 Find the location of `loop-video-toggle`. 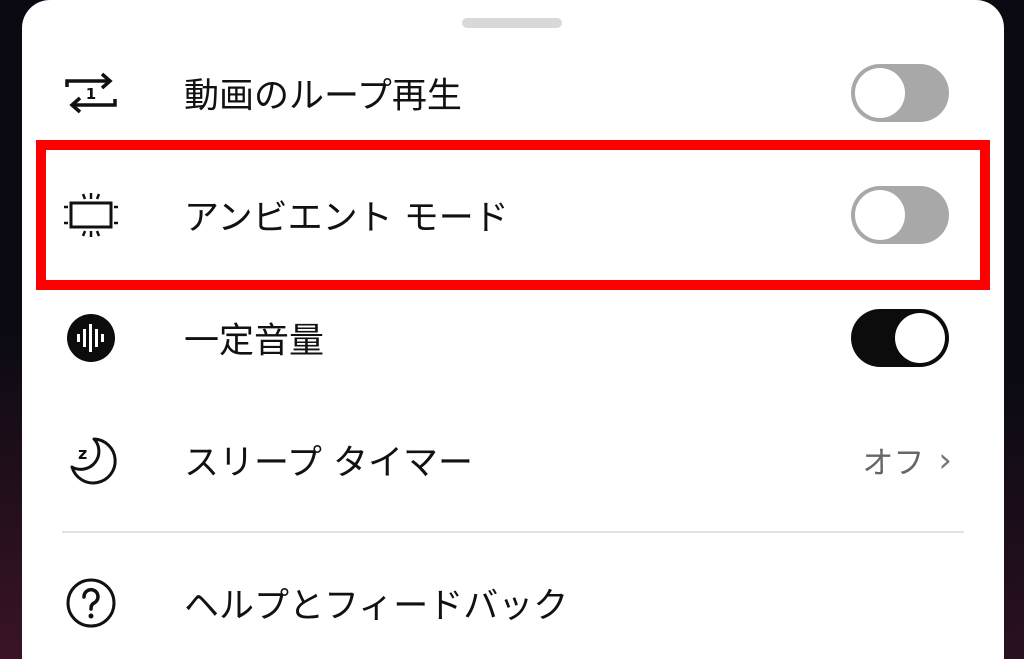

loop-video-toggle is located at coordinates (900, 93).